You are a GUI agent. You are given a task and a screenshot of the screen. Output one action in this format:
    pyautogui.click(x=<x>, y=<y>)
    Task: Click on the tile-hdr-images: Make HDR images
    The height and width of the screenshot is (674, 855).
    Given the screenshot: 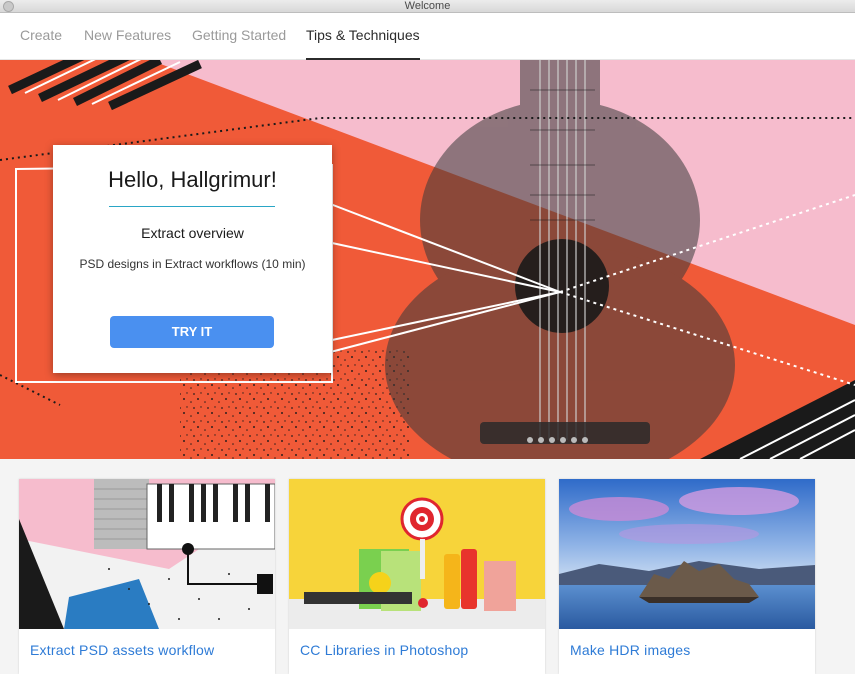 What is the action you would take?
    pyautogui.click(x=687, y=576)
    